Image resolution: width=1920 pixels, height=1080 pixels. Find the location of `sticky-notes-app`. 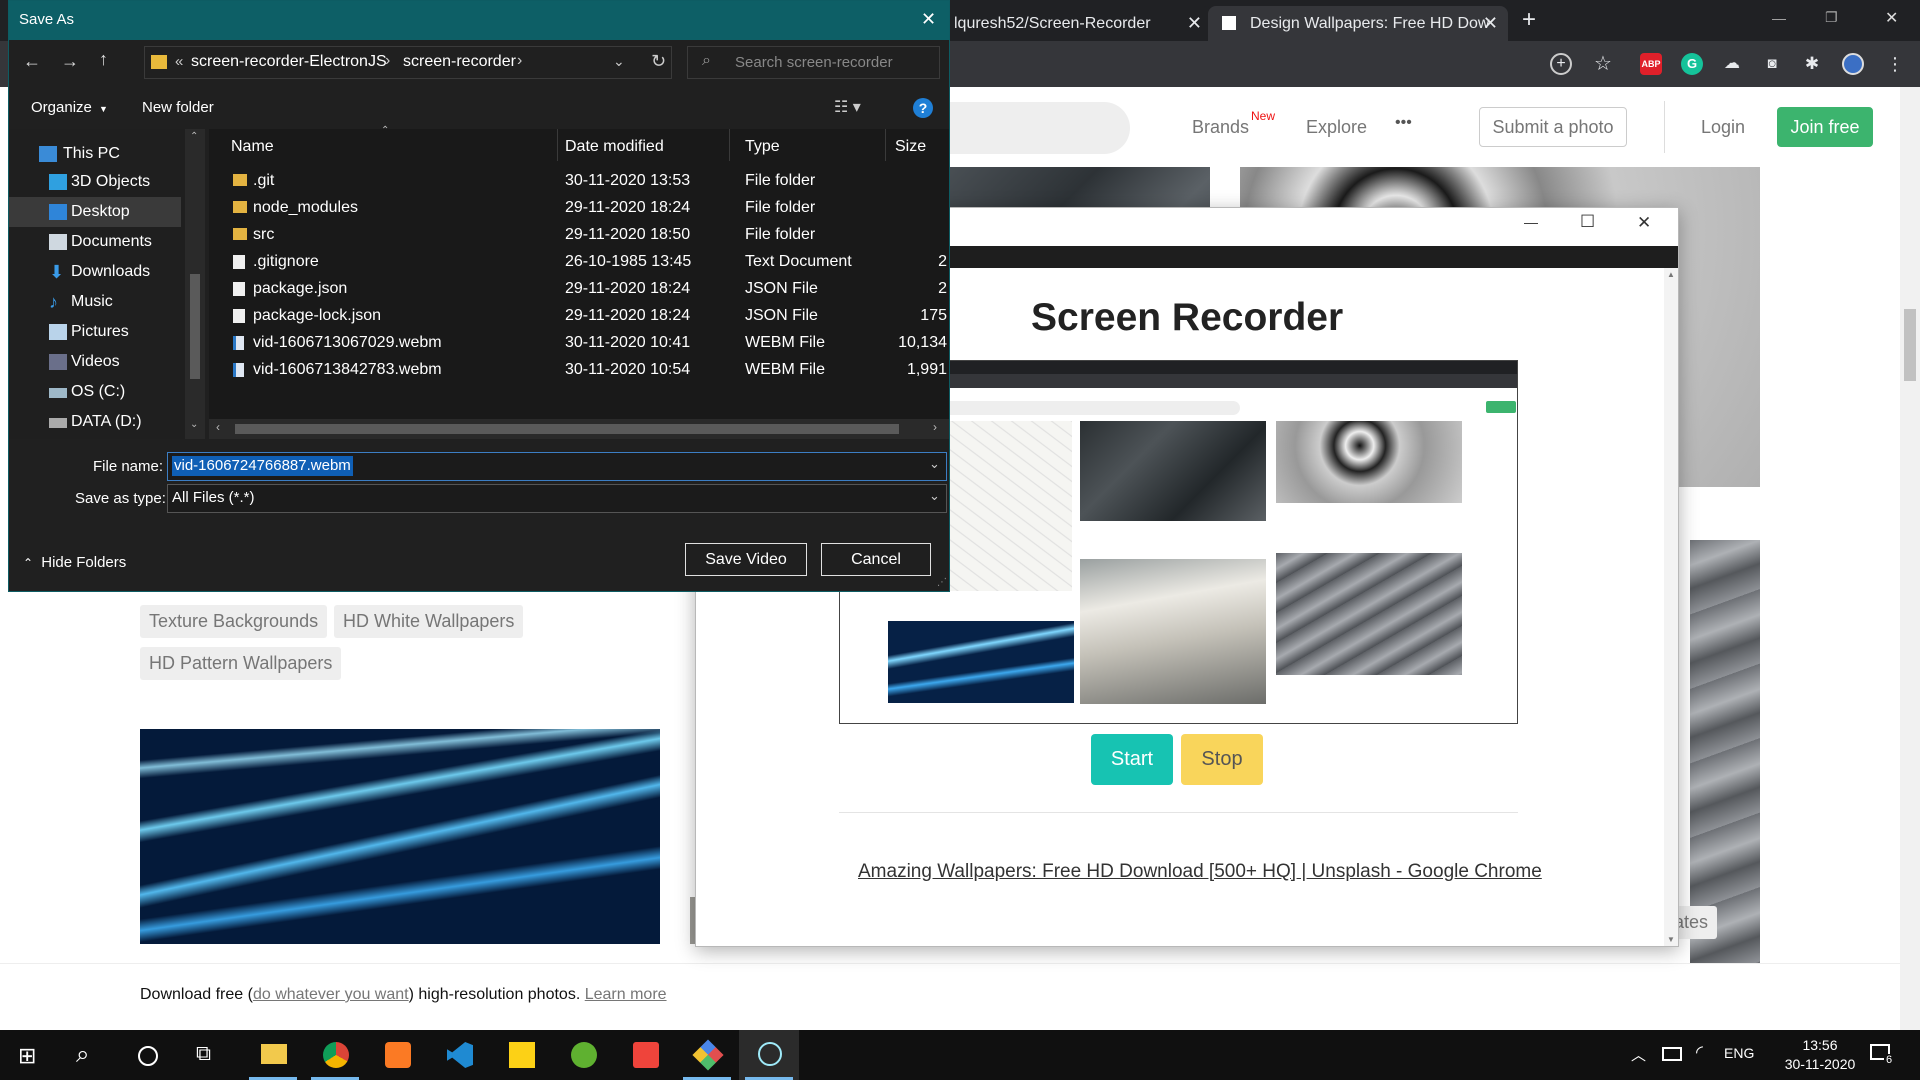

sticky-notes-app is located at coordinates (521, 1055).